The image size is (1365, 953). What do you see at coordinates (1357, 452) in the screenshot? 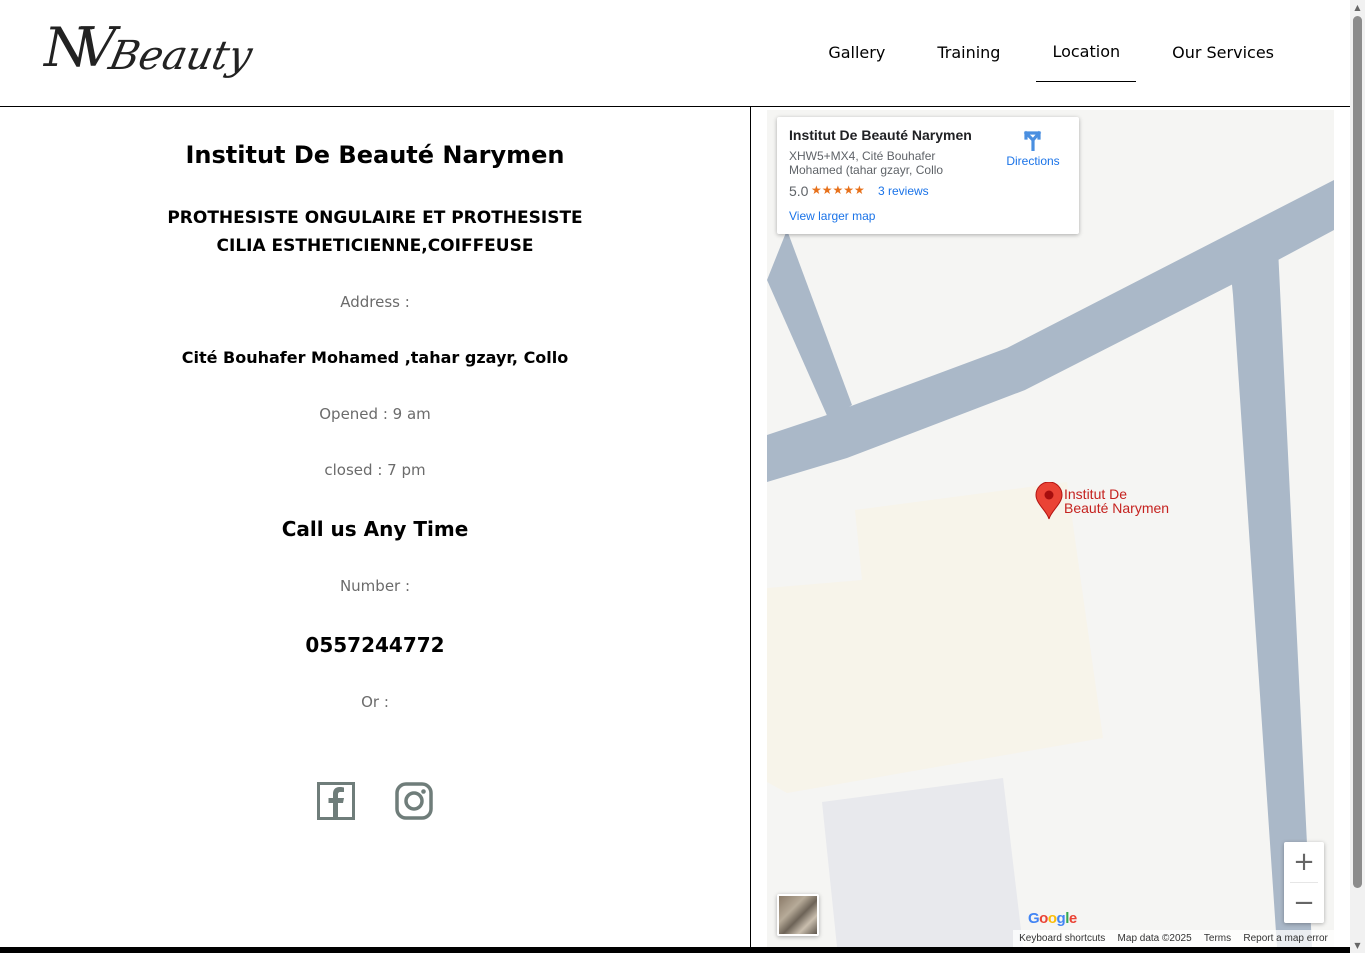
I see `scroll-thumb` at bounding box center [1357, 452].